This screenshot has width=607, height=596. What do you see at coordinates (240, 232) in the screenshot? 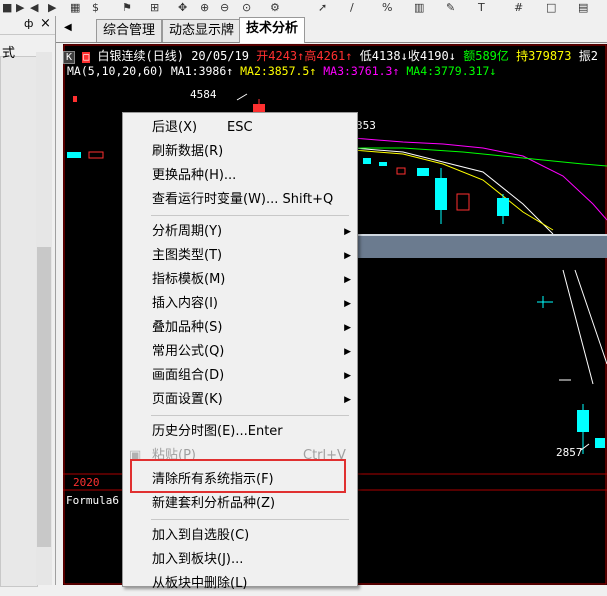
I see `menu-period: 分析周期(Y) ▶` at bounding box center [240, 232].